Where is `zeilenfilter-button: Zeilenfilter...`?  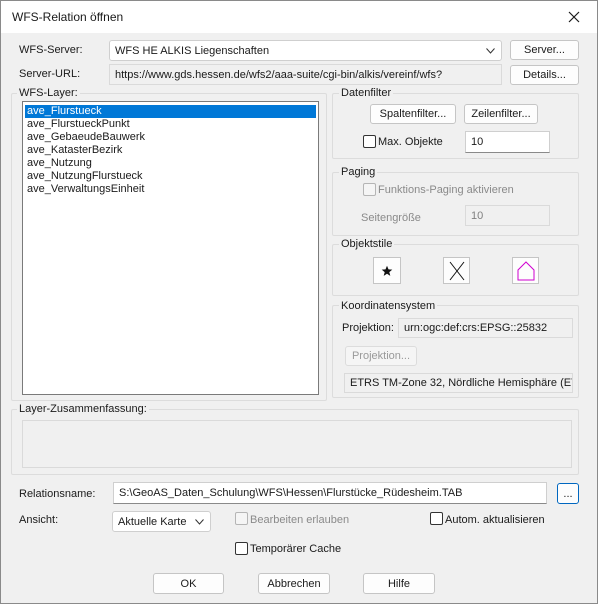
zeilenfilter-button: Zeilenfilter... is located at coordinates (501, 114).